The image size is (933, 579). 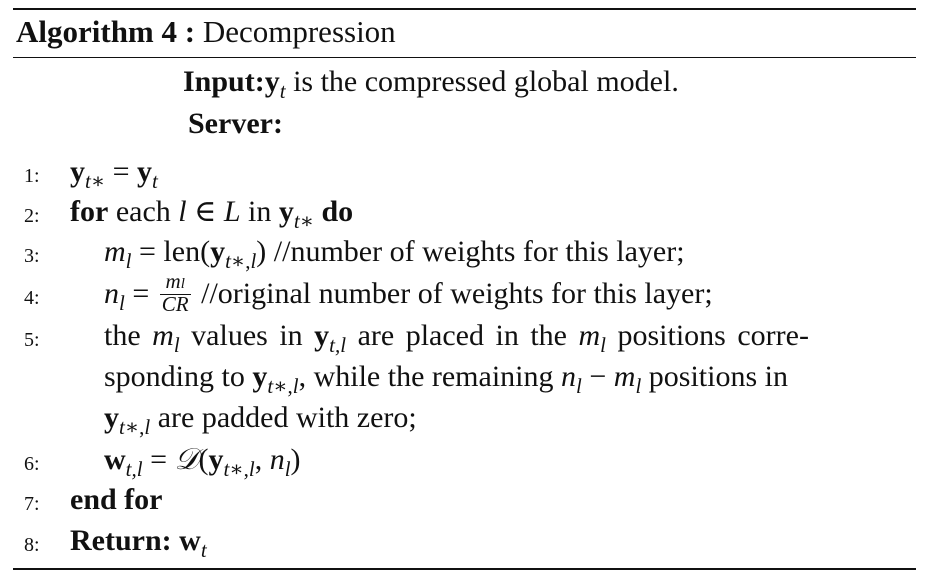 What do you see at coordinates (32, 340) in the screenshot?
I see `line-number: 5:` at bounding box center [32, 340].